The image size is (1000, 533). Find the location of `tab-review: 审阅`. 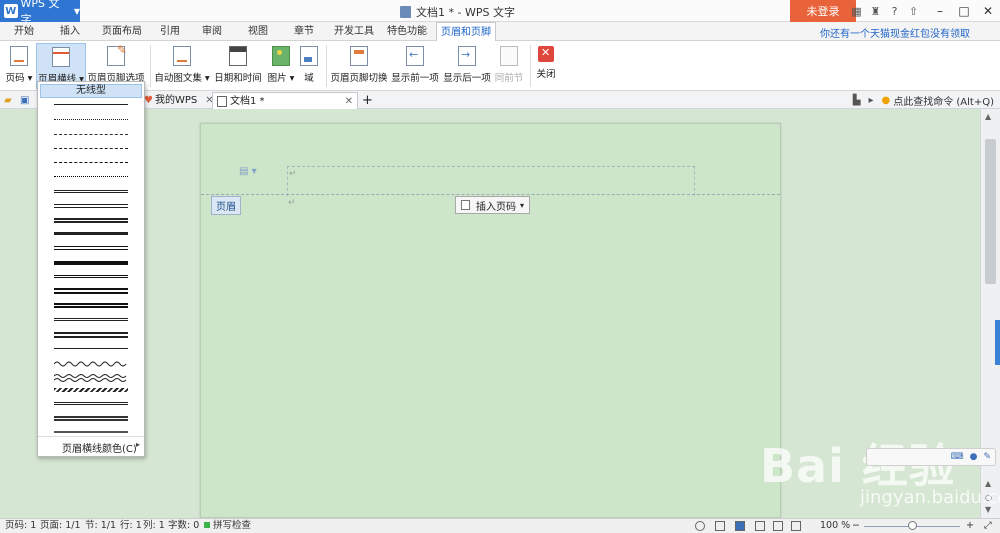

tab-review: 审阅 is located at coordinates (212, 31).